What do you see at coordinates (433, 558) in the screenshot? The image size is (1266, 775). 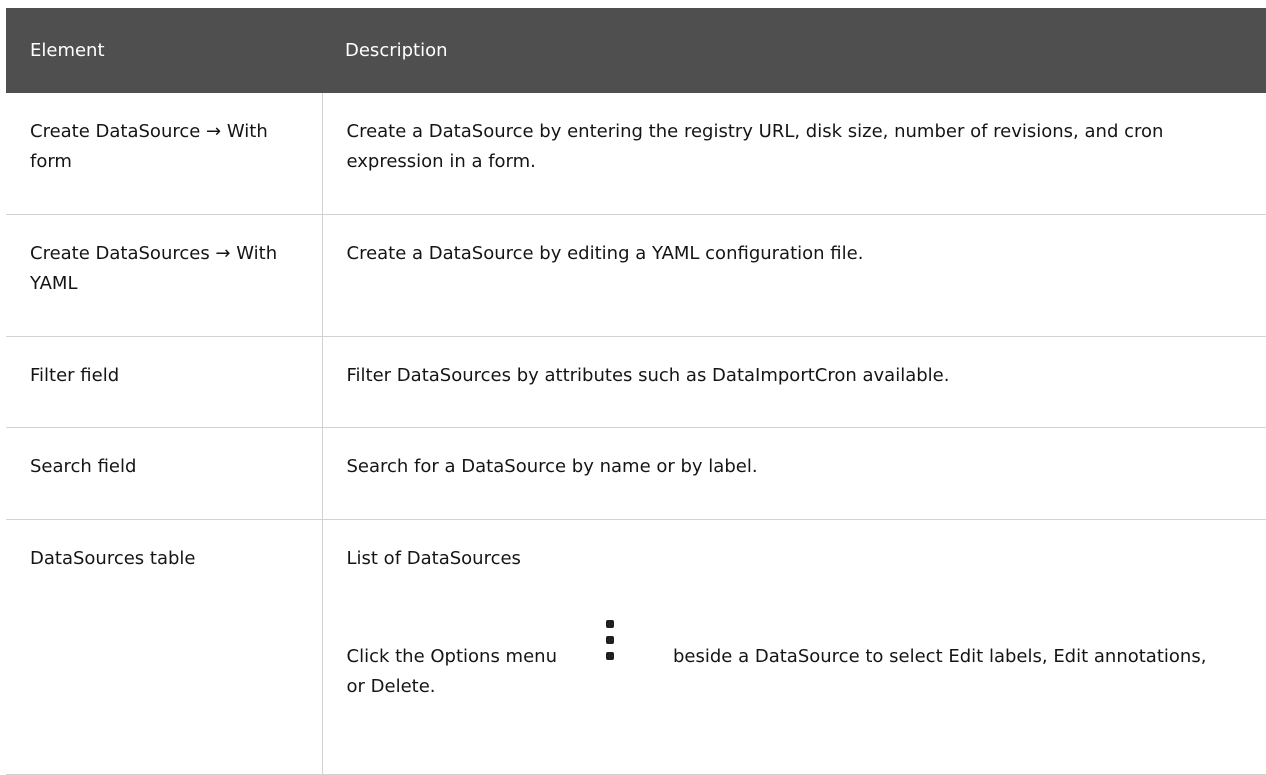 I see `description-intro: List of DataSources` at bounding box center [433, 558].